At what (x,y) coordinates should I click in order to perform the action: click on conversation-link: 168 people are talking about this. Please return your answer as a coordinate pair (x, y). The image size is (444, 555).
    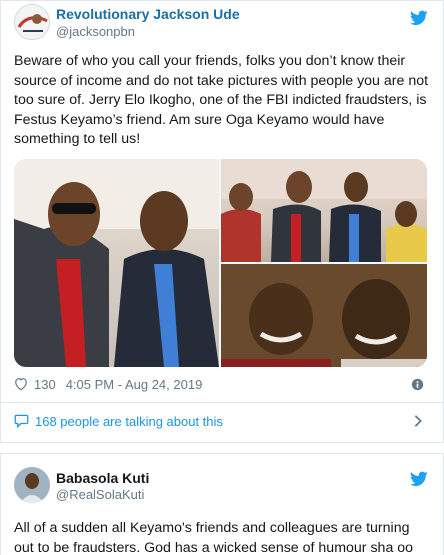
    Looking at the image, I should click on (118, 421).